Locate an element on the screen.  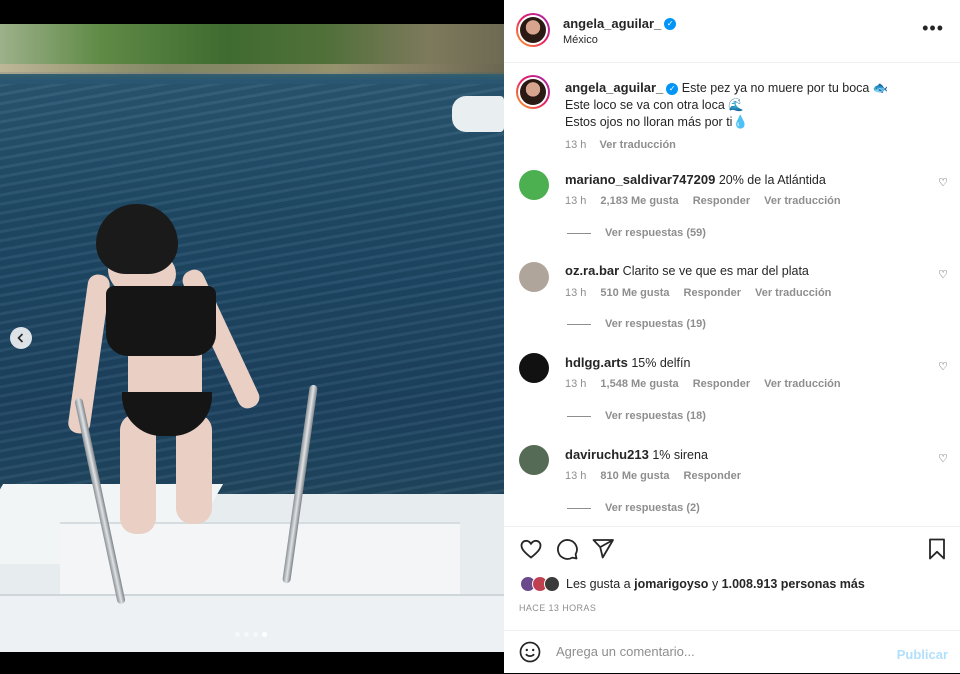
comment-username: oz.ra.bar is located at coordinates (592, 270).